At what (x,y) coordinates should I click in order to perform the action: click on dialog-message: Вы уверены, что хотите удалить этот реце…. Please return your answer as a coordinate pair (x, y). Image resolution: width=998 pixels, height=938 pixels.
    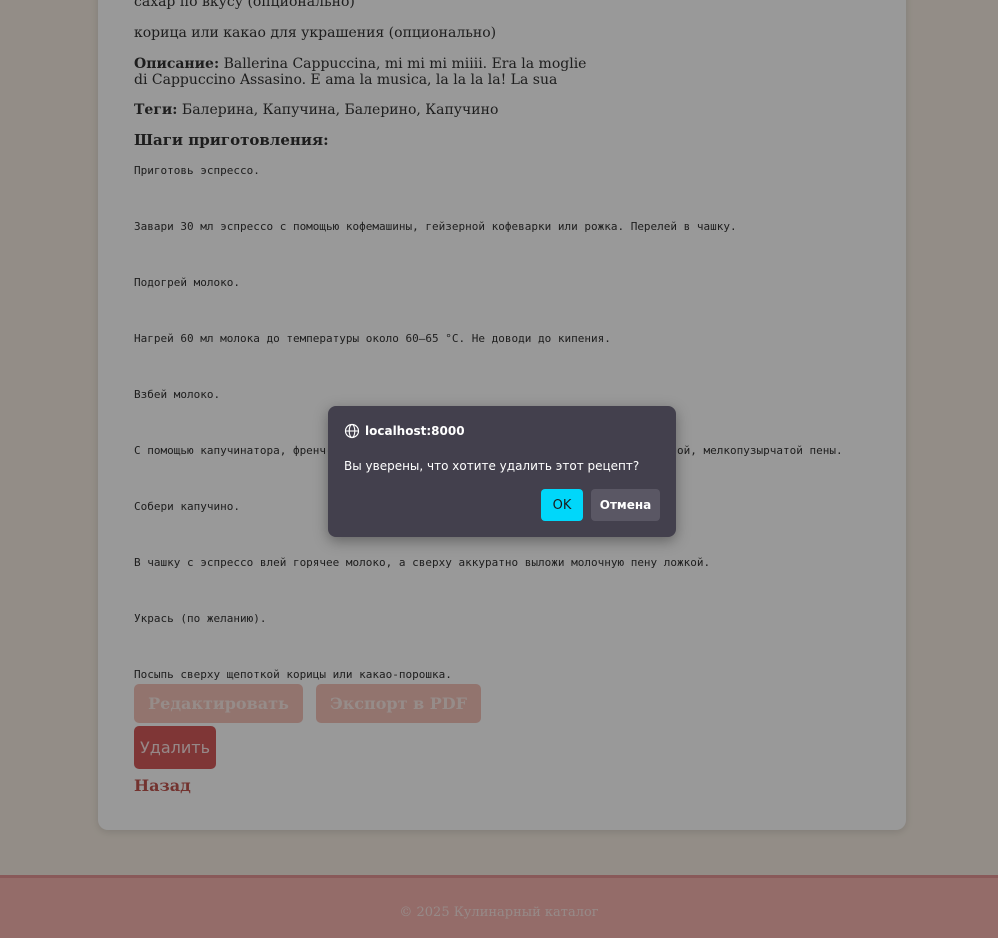
    Looking at the image, I should click on (492, 466).